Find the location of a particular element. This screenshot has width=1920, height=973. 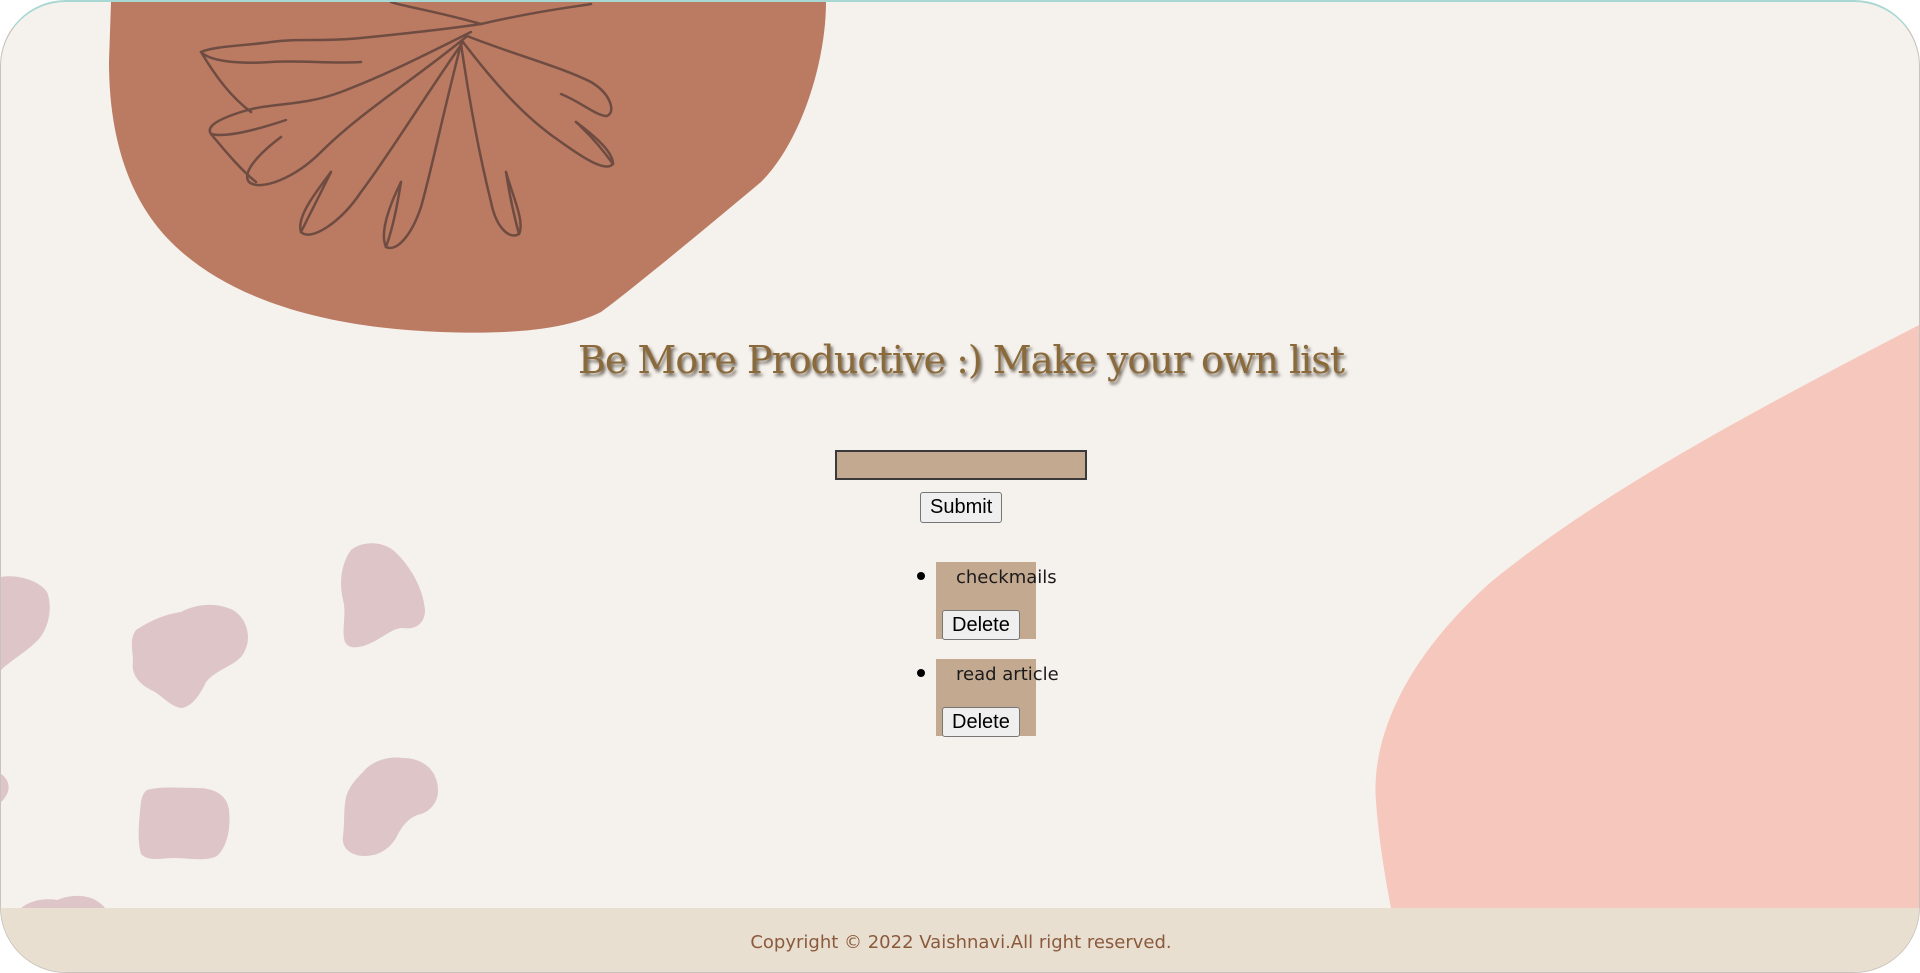

todo-item-text: read article is located at coordinates (1007, 674).